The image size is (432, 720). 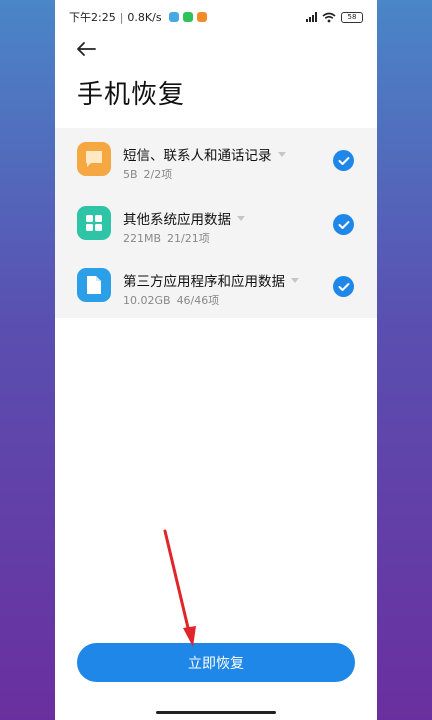 What do you see at coordinates (130, 174) in the screenshot?
I see `item-size: 5B` at bounding box center [130, 174].